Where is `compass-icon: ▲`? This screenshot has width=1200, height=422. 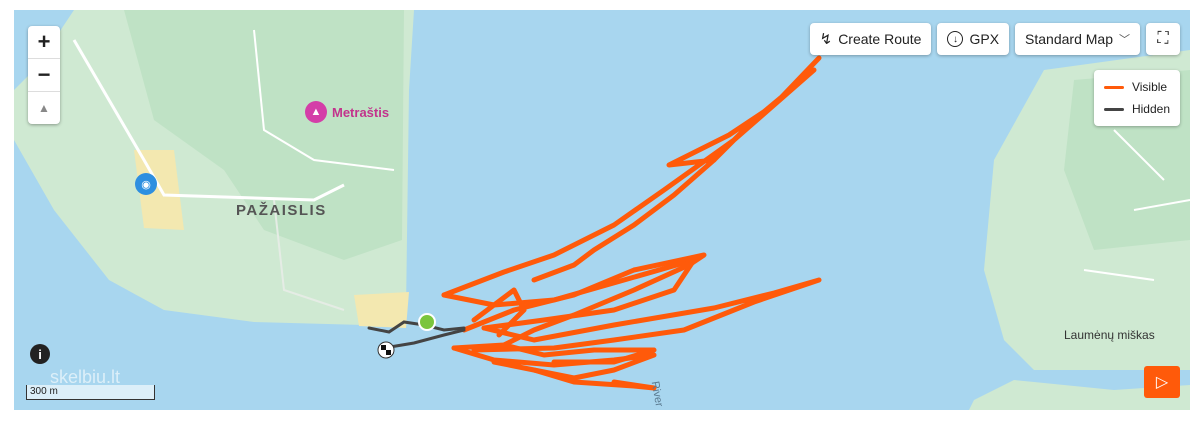
compass-icon: ▲ is located at coordinates (44, 108).